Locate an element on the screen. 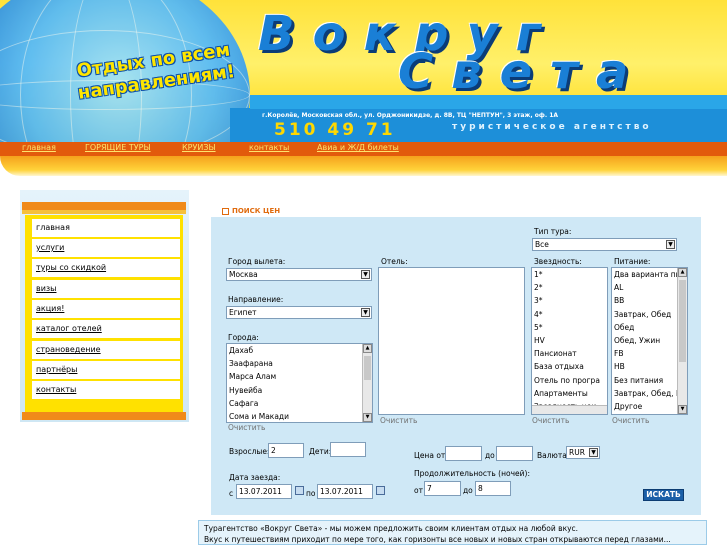 This screenshot has width=727, height=545. topnav-contacts: контакты is located at coordinates (269, 147).